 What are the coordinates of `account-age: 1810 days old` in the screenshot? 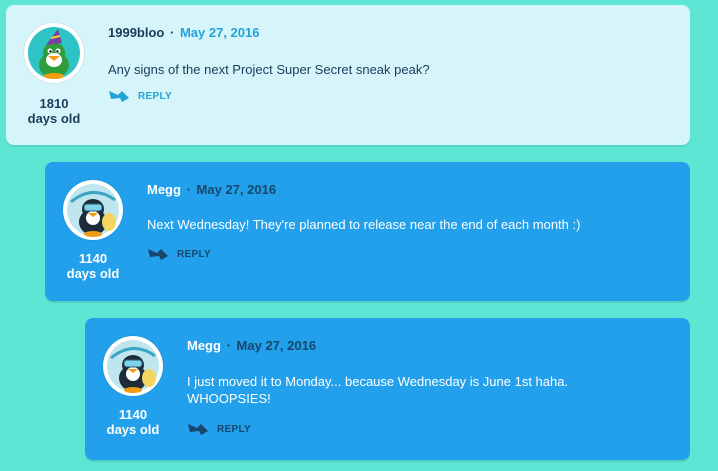 It's located at (54, 111).